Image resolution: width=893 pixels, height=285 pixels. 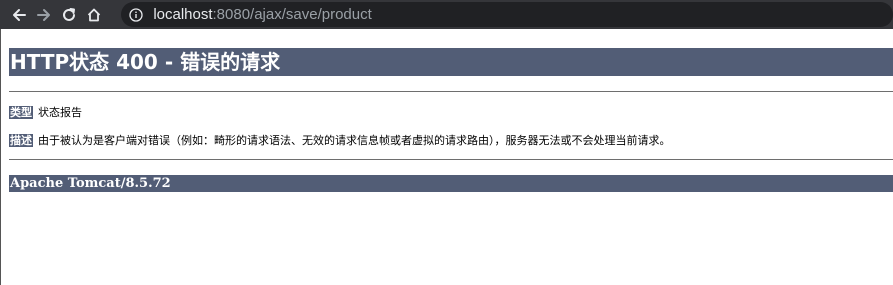 I want to click on url-host: localhost, so click(x=183, y=14).